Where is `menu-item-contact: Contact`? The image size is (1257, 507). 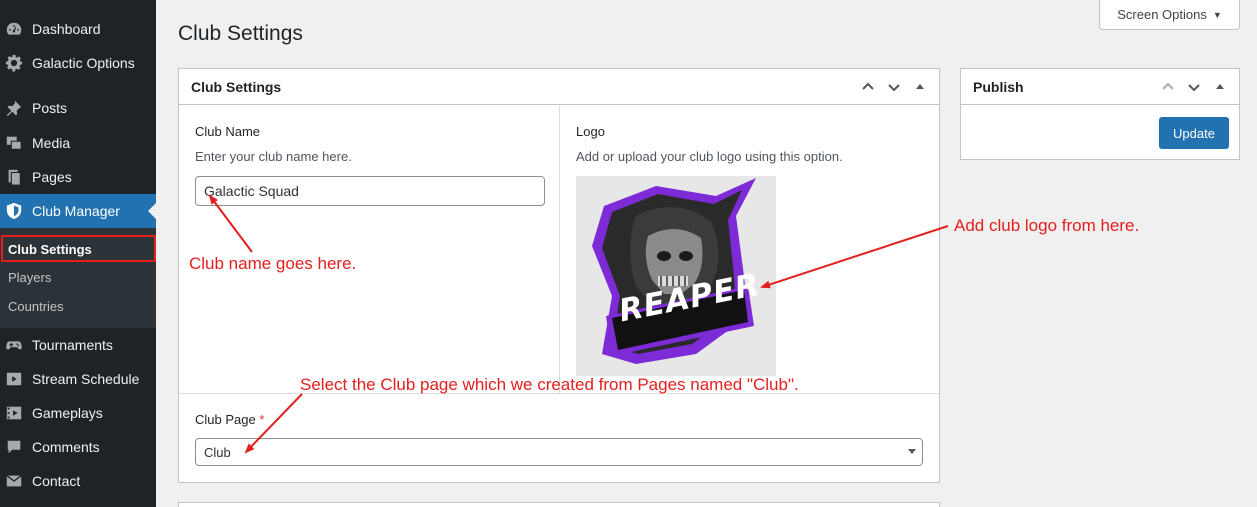
menu-item-contact: Contact is located at coordinates (78, 481).